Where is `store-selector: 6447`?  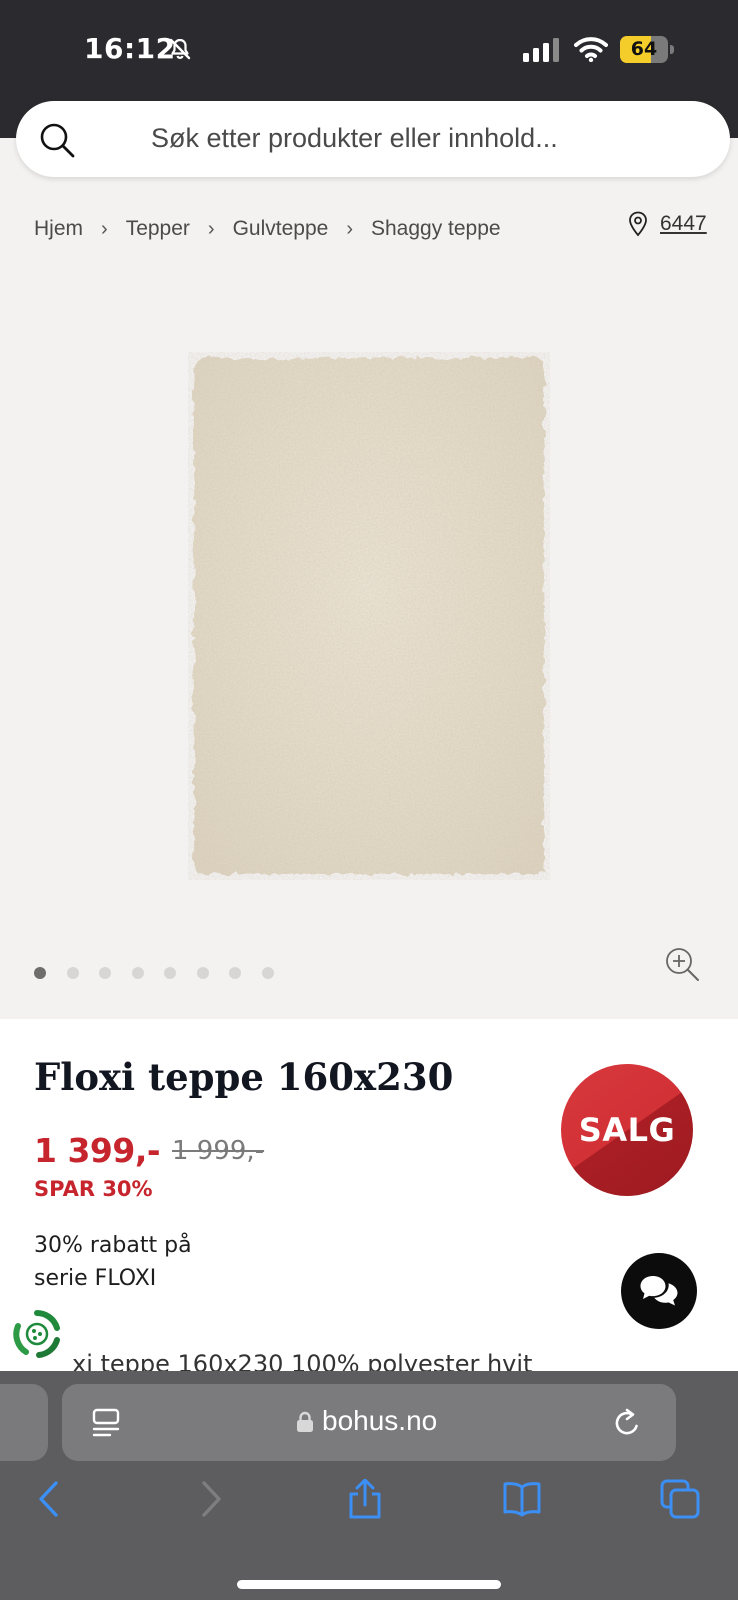
store-selector: 6447 is located at coordinates (667, 224).